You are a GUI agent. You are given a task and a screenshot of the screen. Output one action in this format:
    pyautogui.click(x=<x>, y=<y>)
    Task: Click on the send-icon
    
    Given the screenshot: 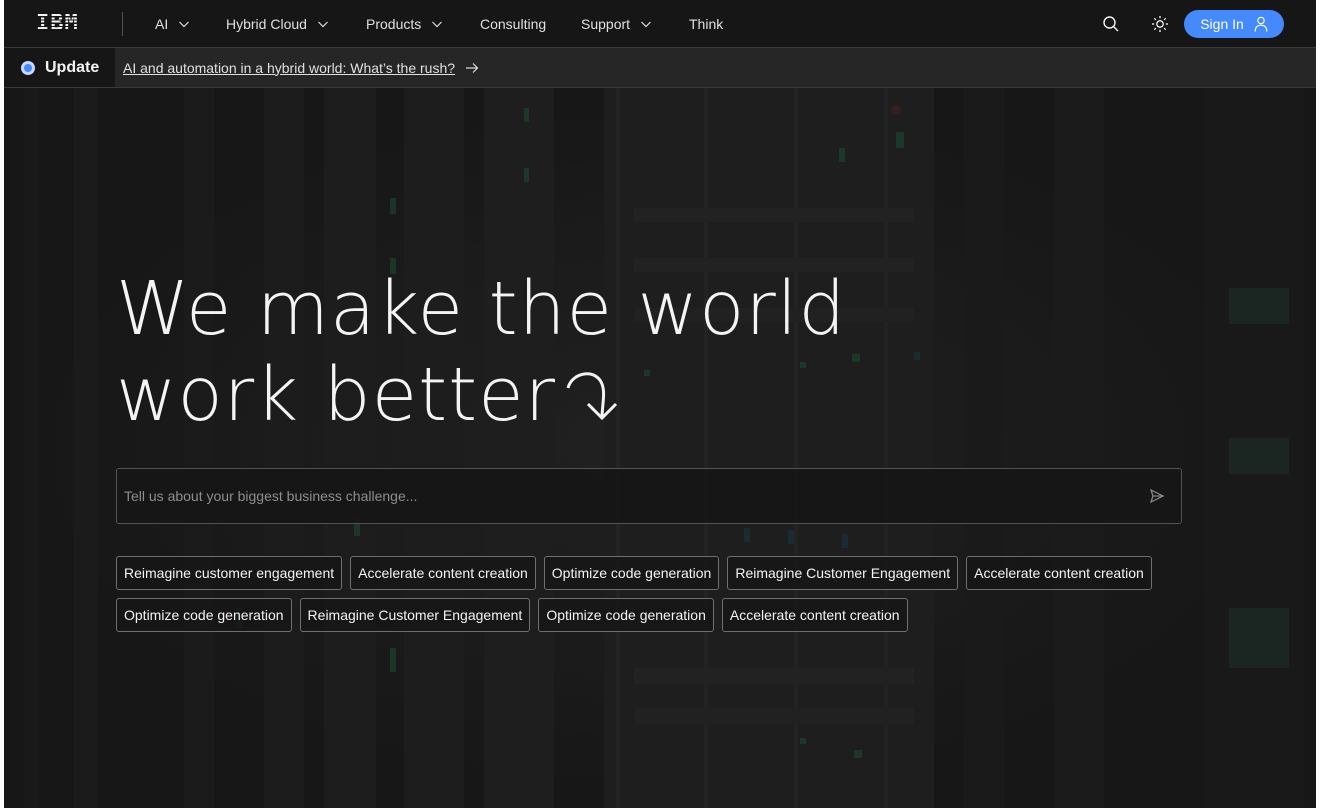 What is the action you would take?
    pyautogui.click(x=1157, y=496)
    